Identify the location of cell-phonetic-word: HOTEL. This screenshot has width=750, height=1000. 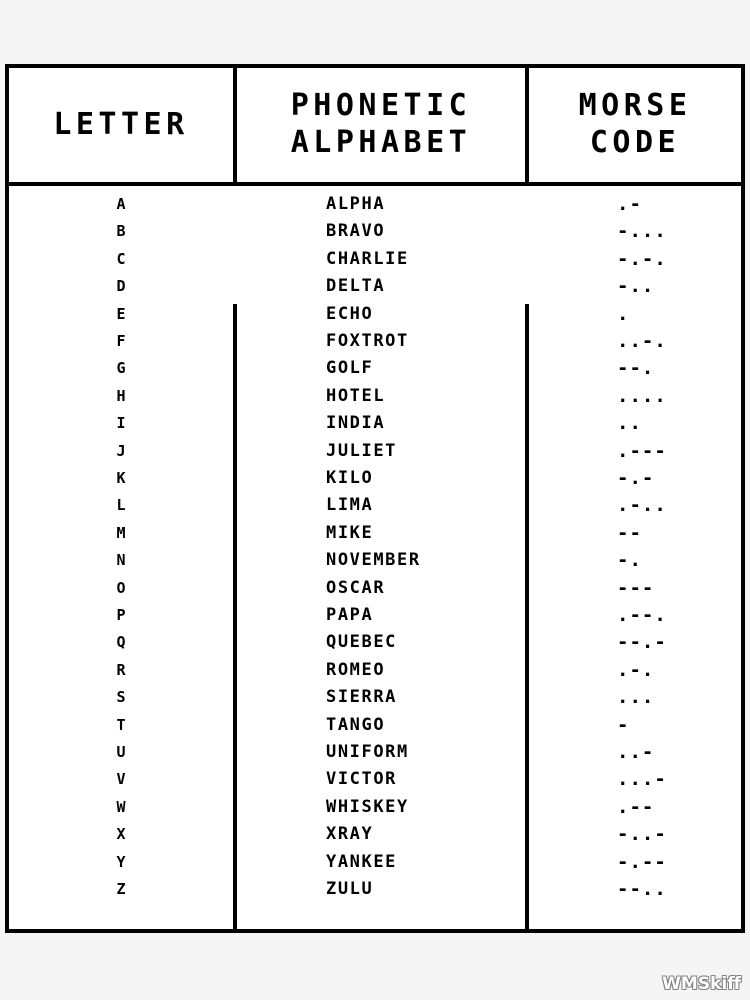
(356, 395).